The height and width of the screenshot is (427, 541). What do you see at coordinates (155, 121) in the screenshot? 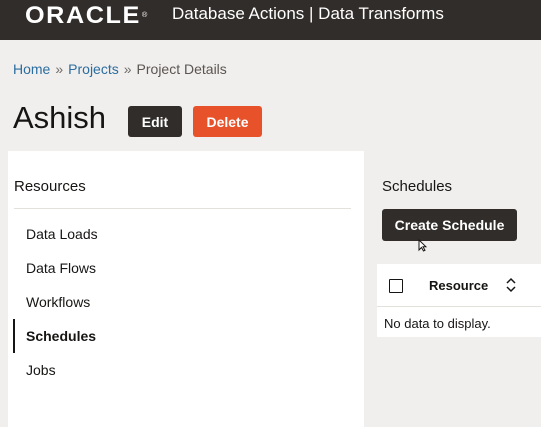
I see `edit-button: Edit` at bounding box center [155, 121].